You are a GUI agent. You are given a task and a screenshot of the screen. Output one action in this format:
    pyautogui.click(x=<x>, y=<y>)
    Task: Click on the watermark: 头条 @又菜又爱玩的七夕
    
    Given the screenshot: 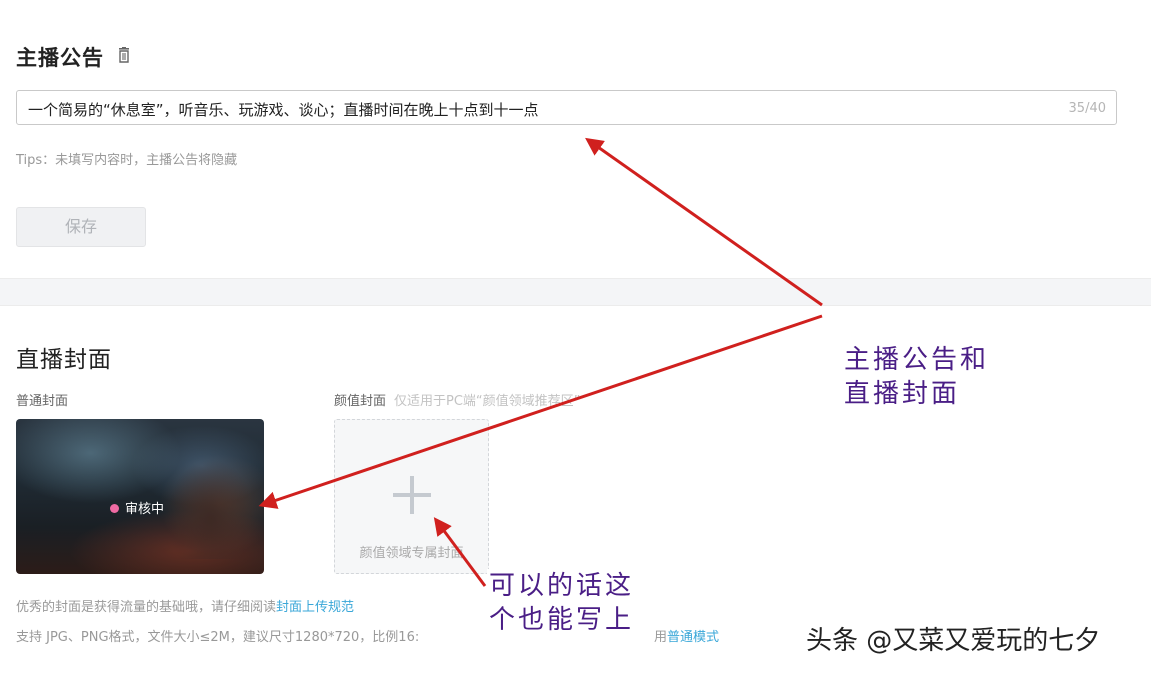 What is the action you would take?
    pyautogui.click(x=953, y=641)
    